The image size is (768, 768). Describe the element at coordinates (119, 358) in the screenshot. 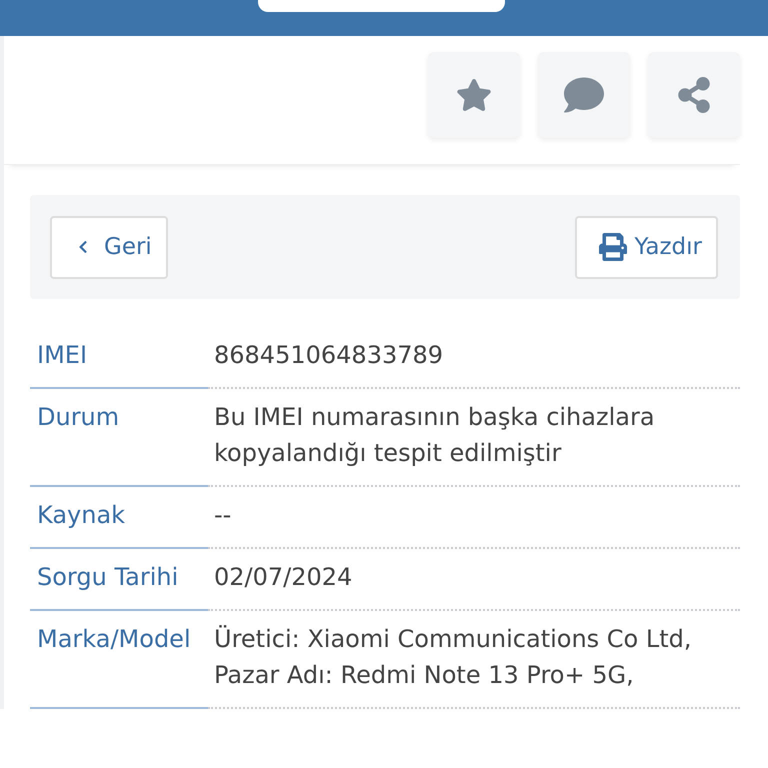

I see `field-label: IMEI` at that location.